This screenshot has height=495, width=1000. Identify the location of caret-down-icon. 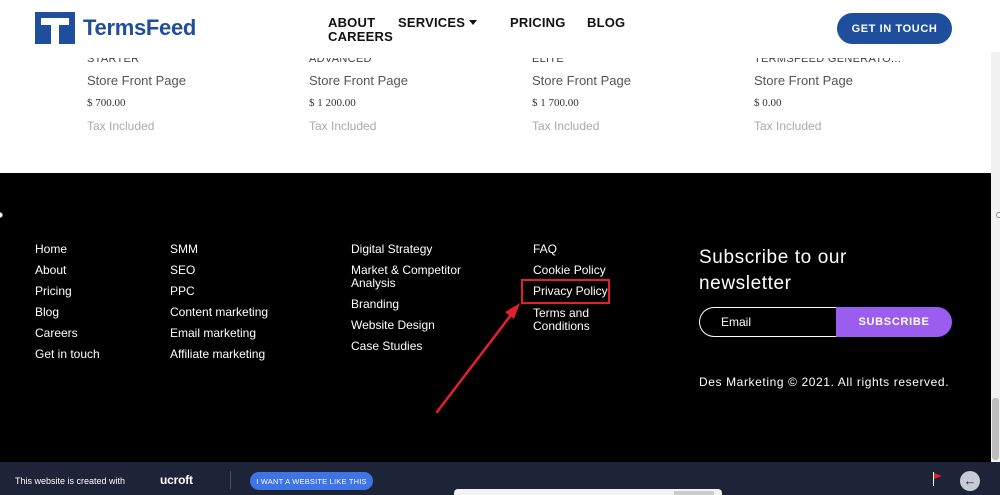
(473, 22).